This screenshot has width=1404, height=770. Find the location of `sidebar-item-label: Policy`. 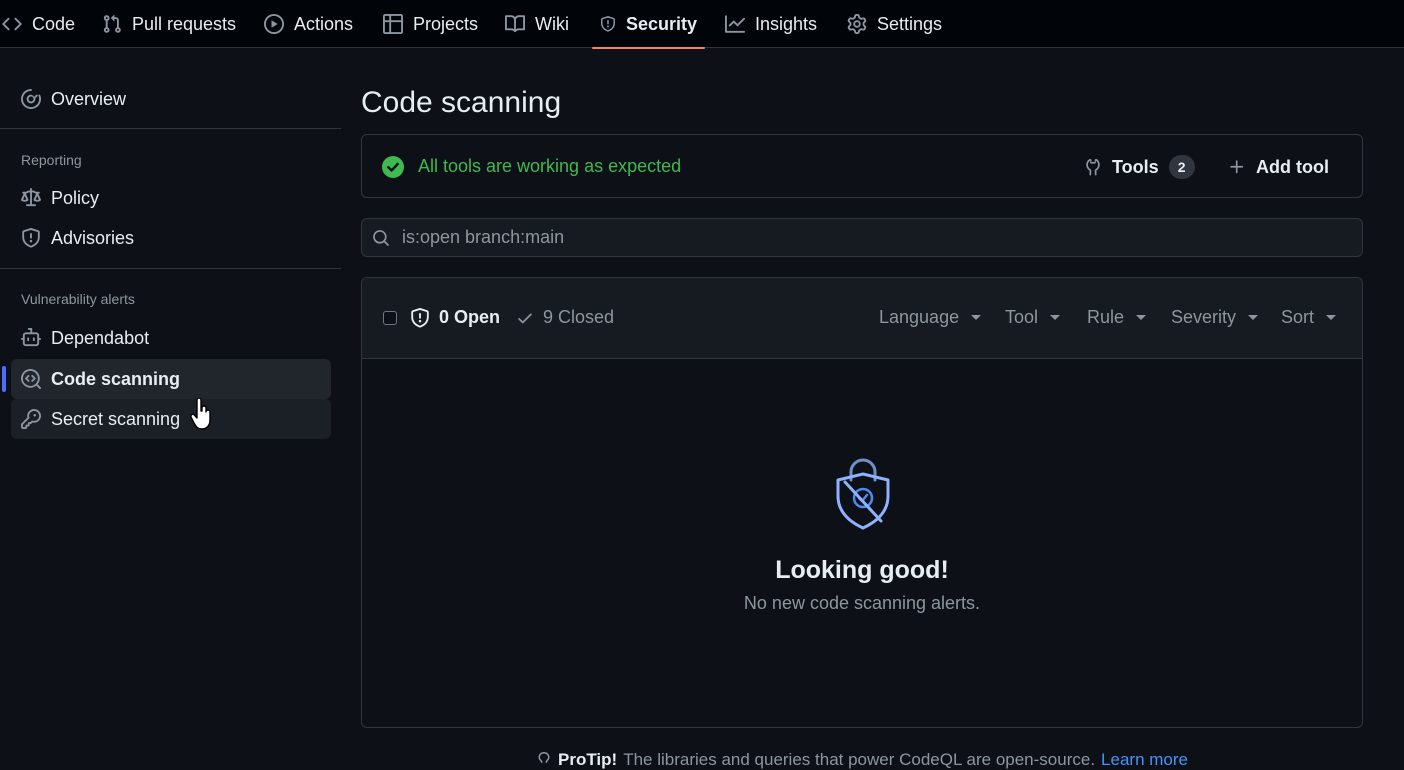

sidebar-item-label: Policy is located at coordinates (75, 197).